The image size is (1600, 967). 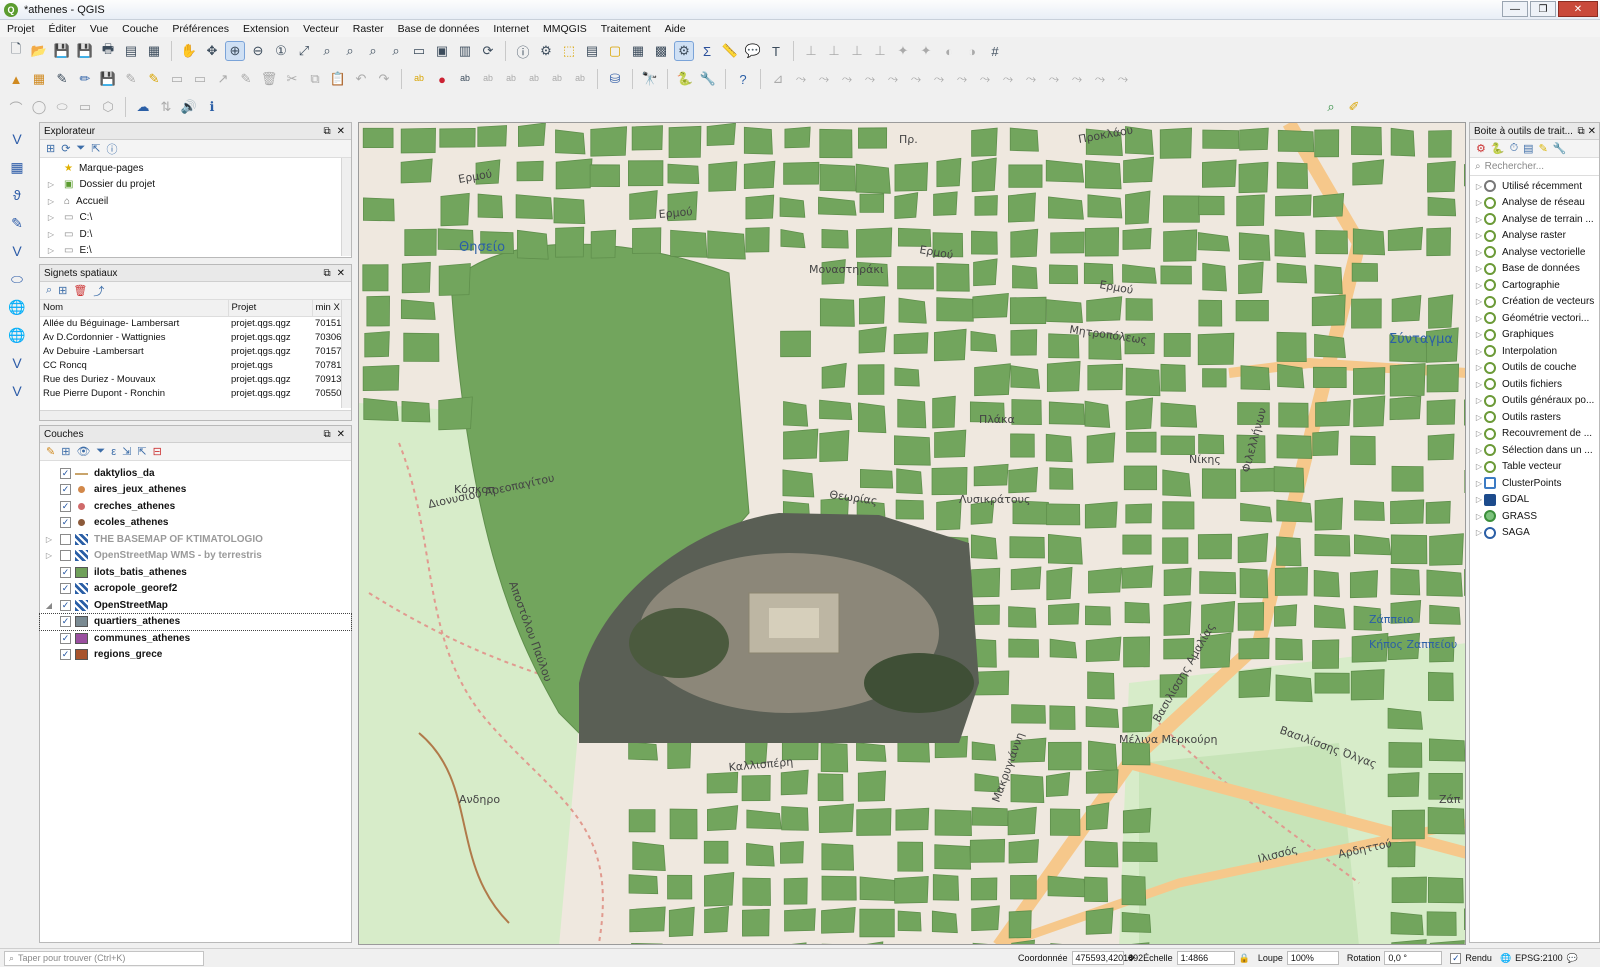 What do you see at coordinates (281, 51) in the screenshot?
I see `zoom-native-icon: ①` at bounding box center [281, 51].